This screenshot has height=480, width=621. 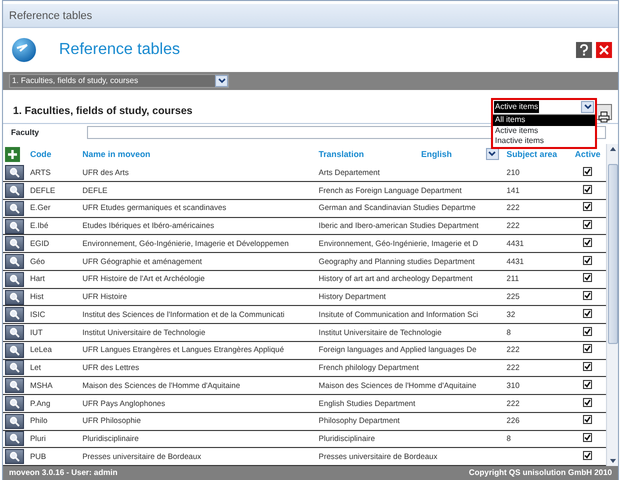 What do you see at coordinates (12, 154) in the screenshot?
I see `add-button` at bounding box center [12, 154].